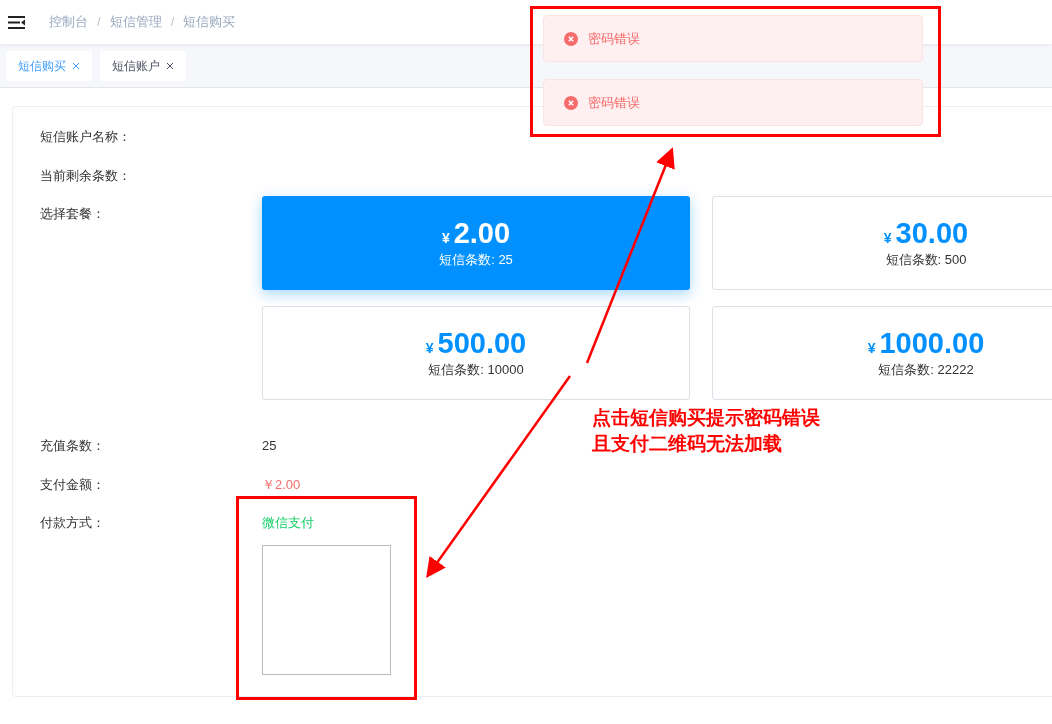 This screenshot has width=1052, height=724. I want to click on package-count: 短信条数: 500, so click(926, 260).